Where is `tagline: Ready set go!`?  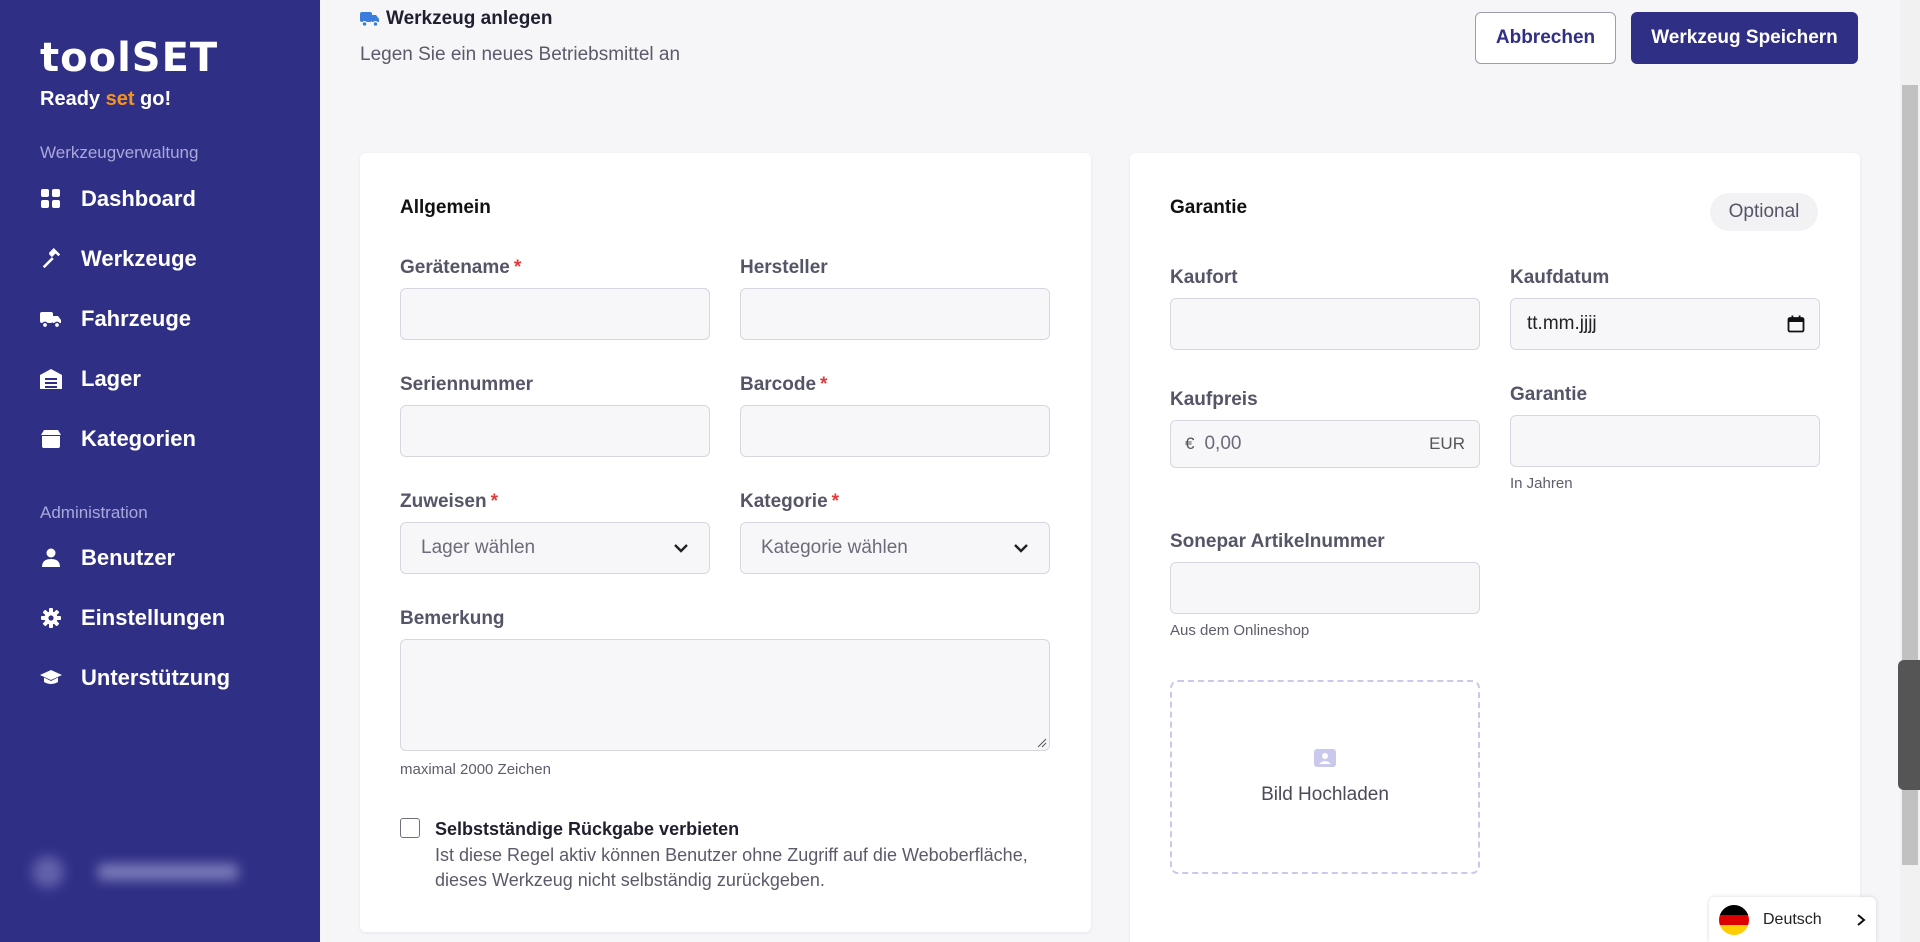 tagline: Ready set go! is located at coordinates (106, 99).